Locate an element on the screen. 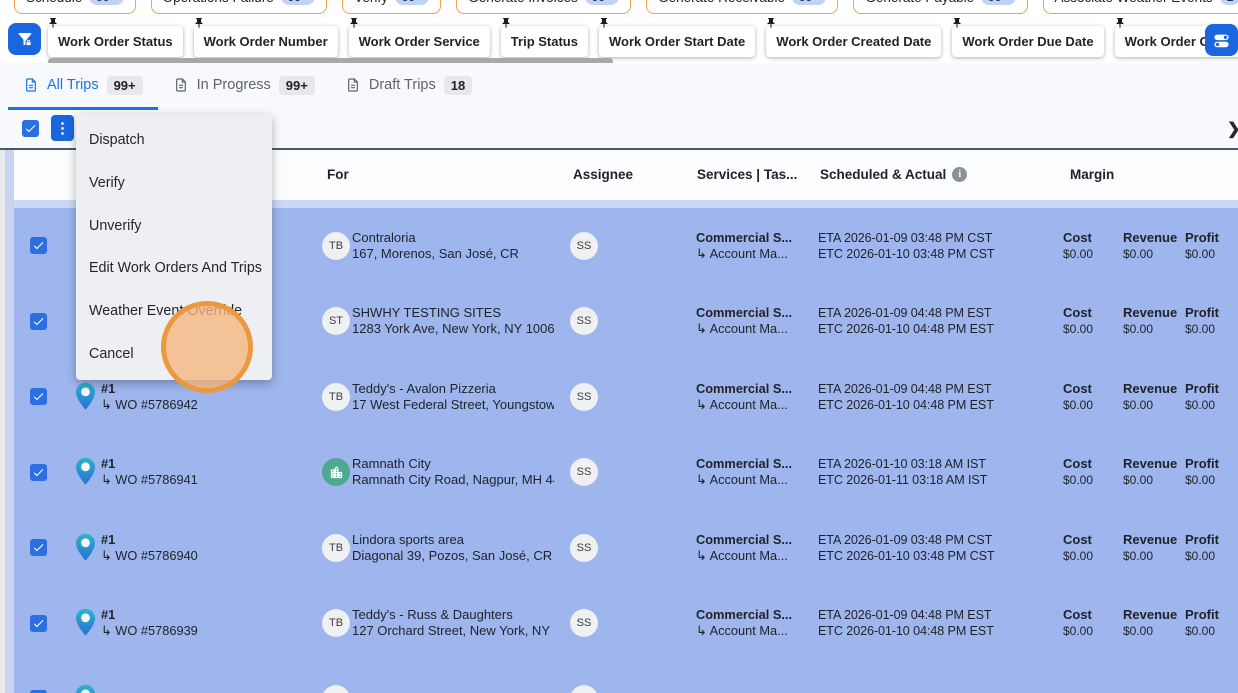  column-header-assignee: Assignee is located at coordinates (603, 174).